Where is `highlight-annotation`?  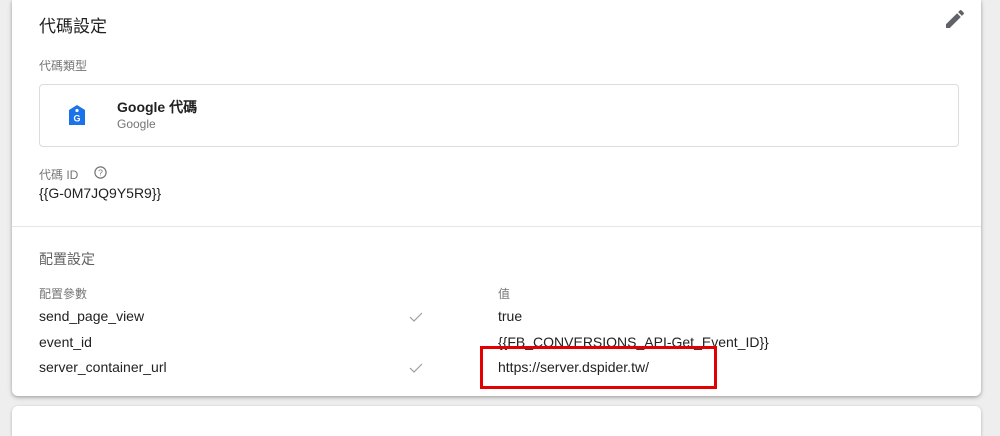 highlight-annotation is located at coordinates (598, 367).